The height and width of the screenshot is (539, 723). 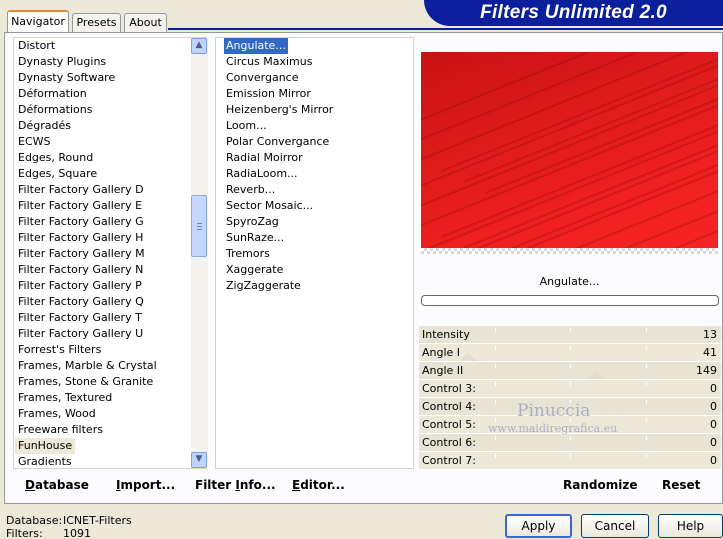 I want to click on progress-bar, so click(x=570, y=300).